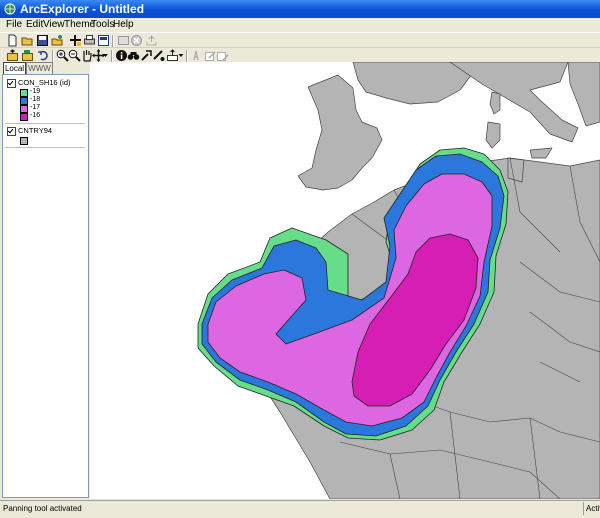 The height and width of the screenshot is (518, 600). I want to click on tab-local: Local, so click(14, 68).